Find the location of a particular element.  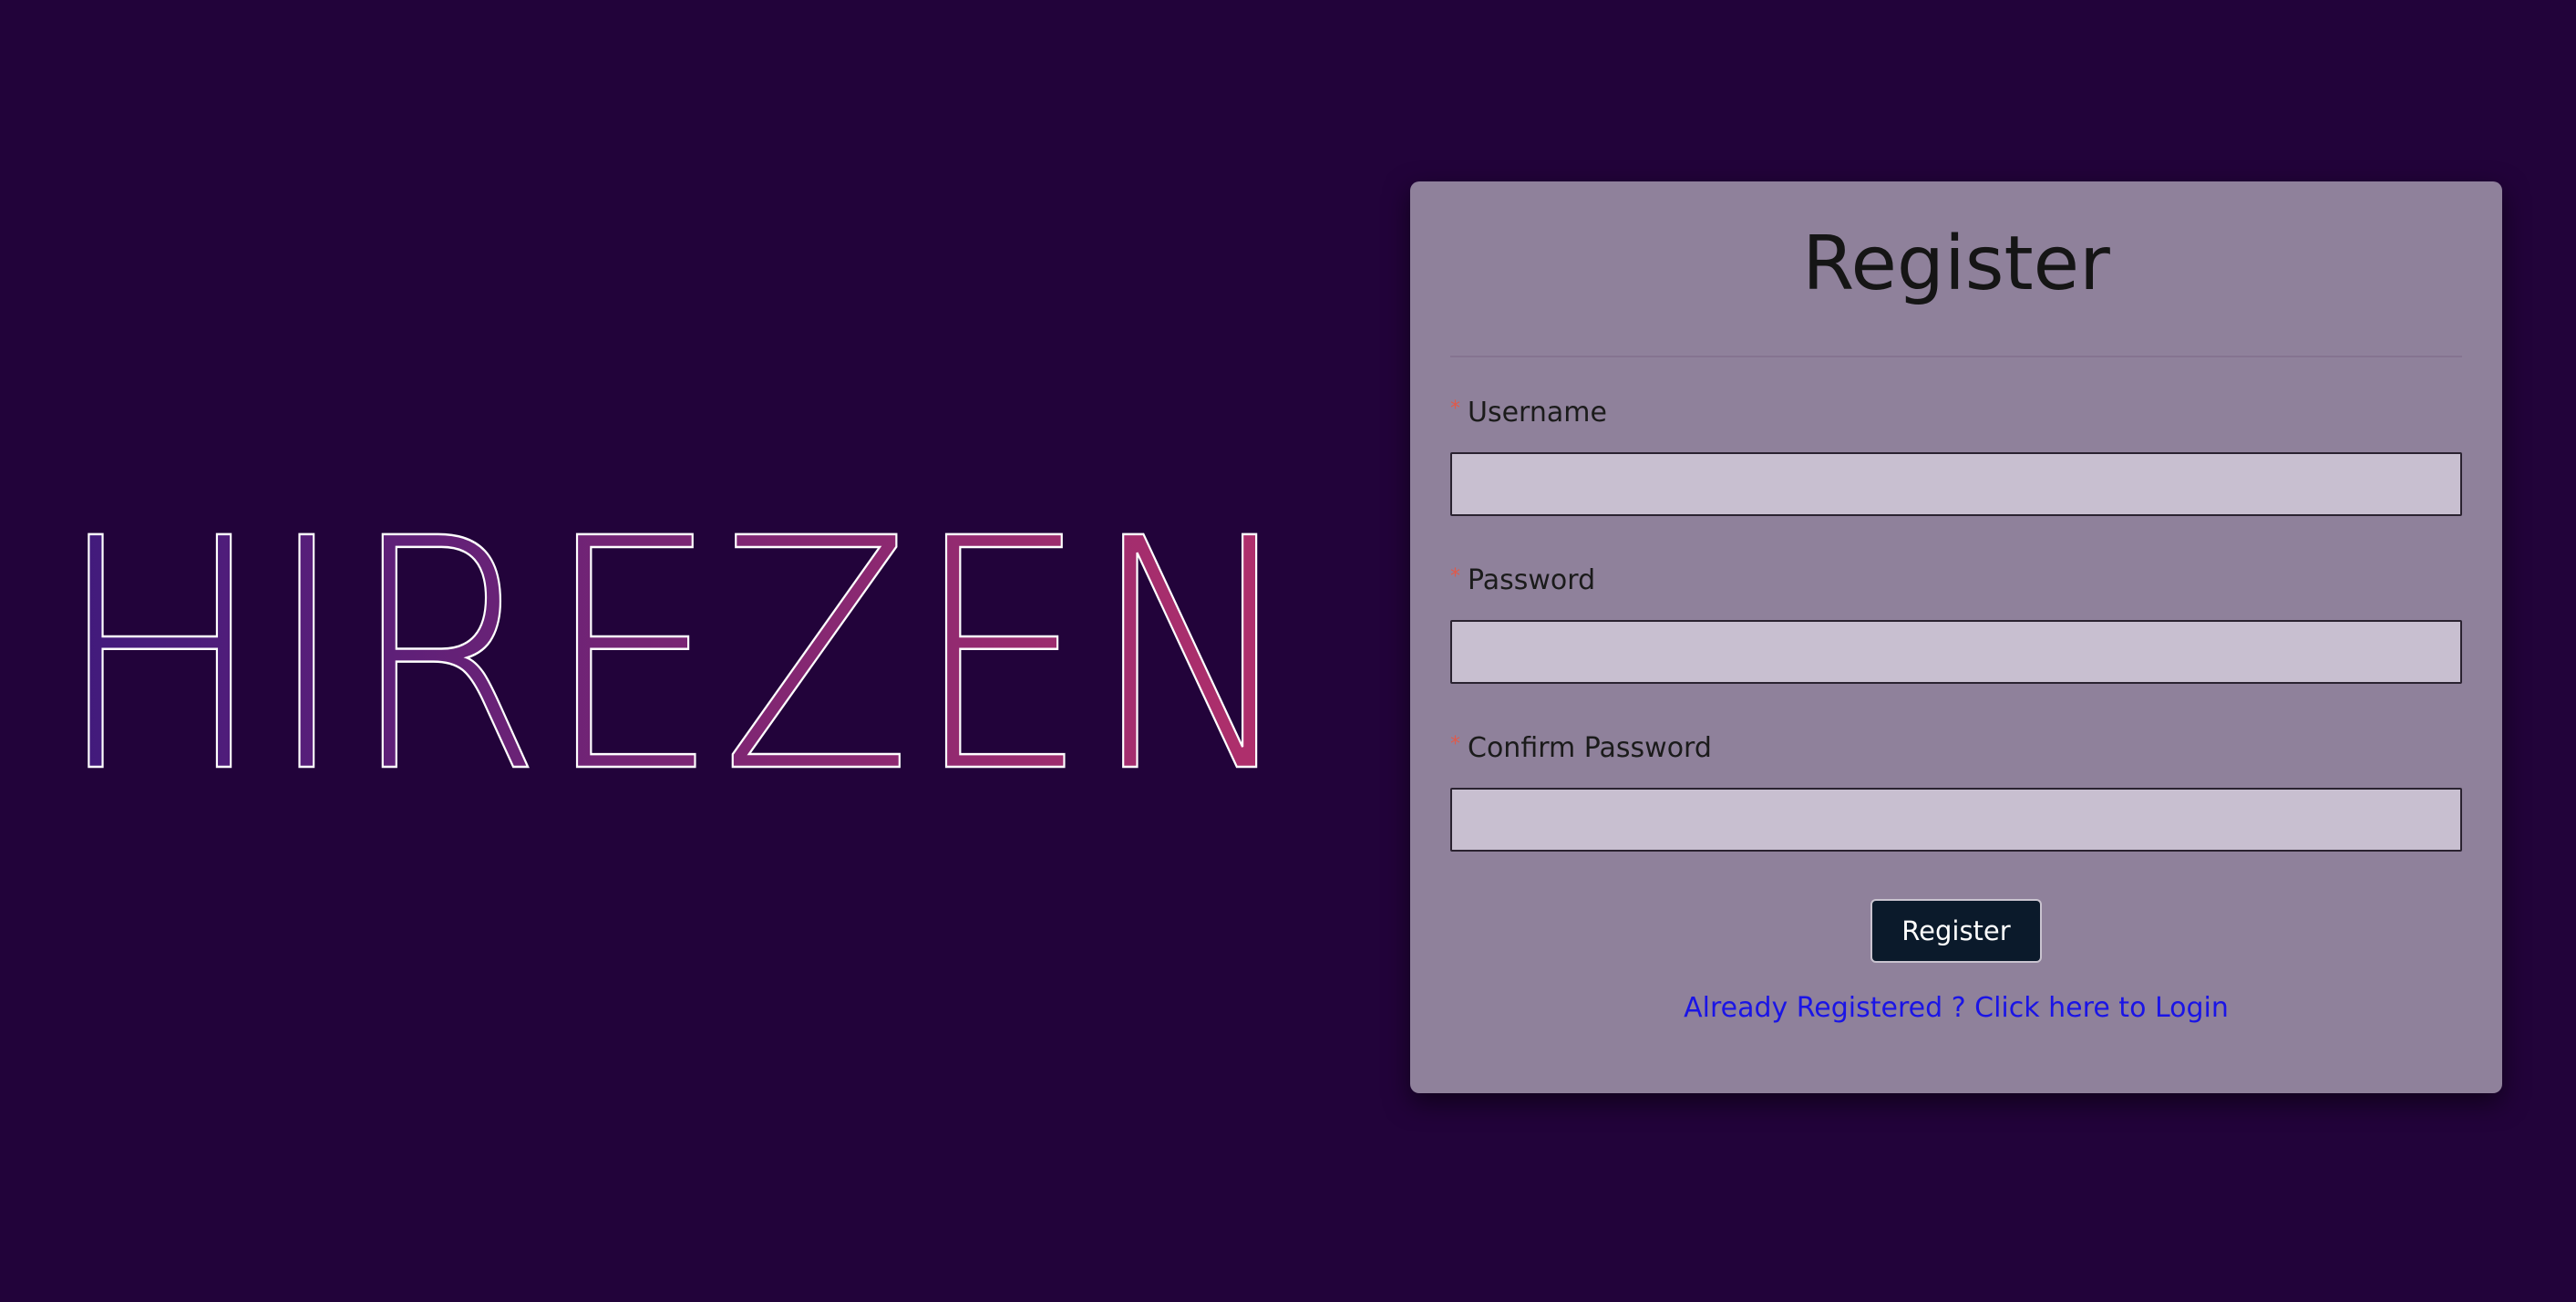

password-label-text: Password is located at coordinates (1532, 580).